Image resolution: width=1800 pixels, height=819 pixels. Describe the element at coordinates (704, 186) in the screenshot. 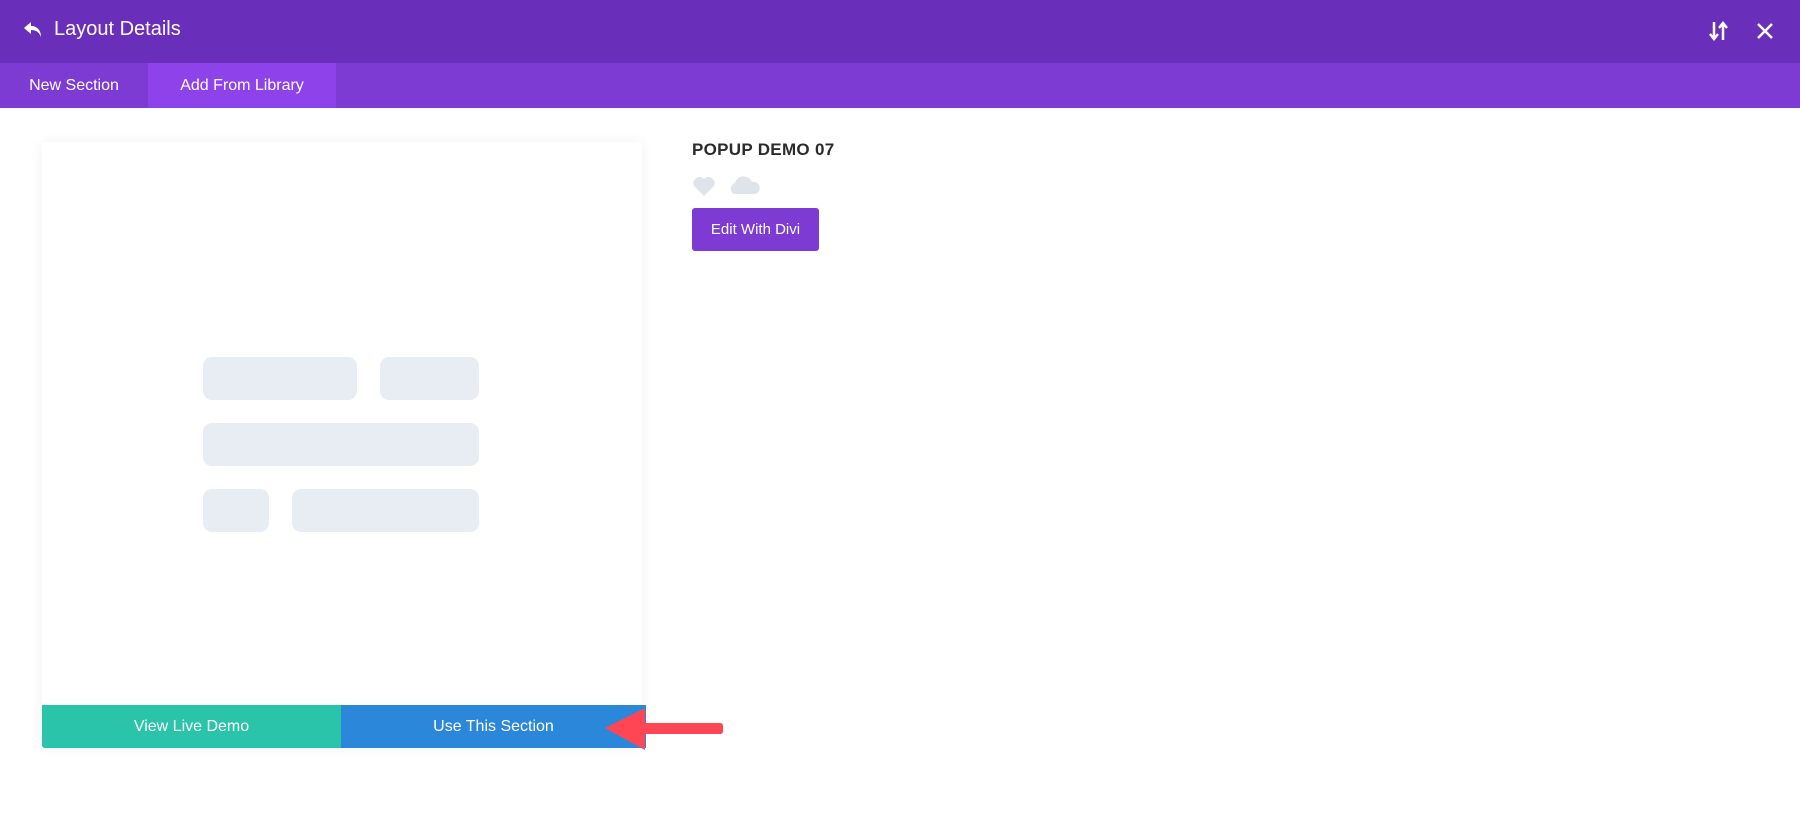

I see `heart-icon` at that location.